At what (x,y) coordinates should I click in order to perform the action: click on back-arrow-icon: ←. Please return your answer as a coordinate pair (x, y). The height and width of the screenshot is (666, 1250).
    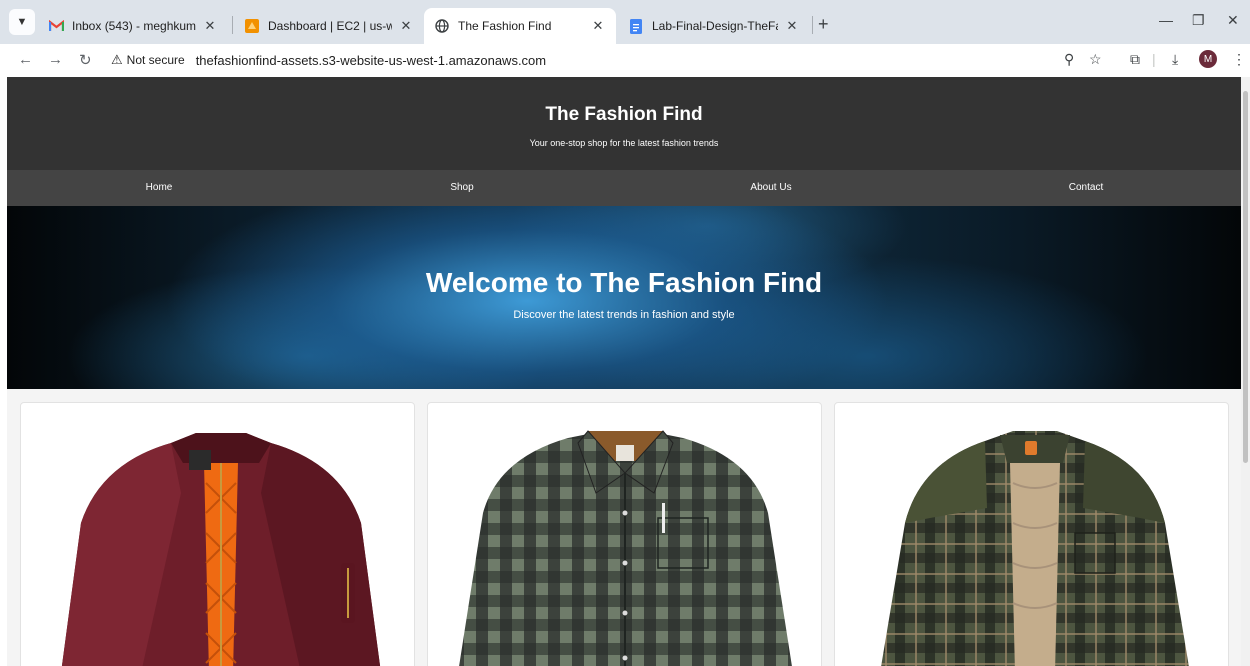
    Looking at the image, I should click on (25, 59).